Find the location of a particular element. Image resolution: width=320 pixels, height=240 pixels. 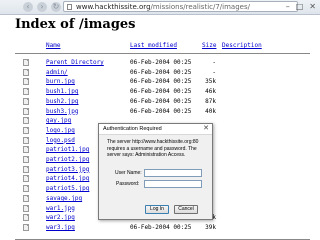

username-field is located at coordinates (173, 173).